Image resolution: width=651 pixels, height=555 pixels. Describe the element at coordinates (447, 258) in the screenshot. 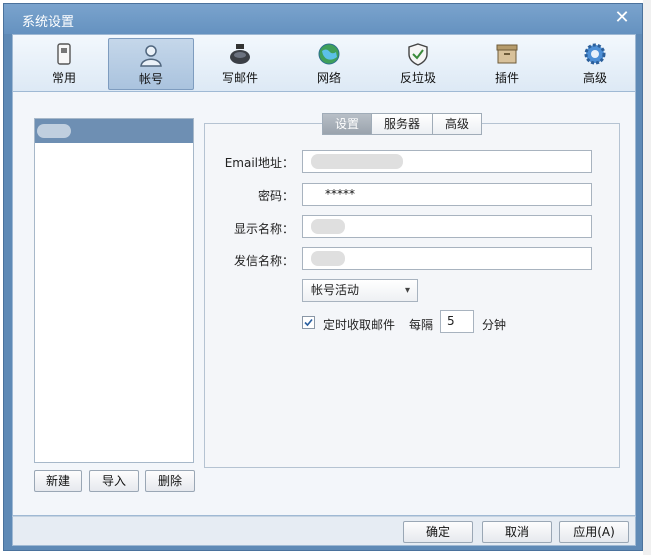

I see `sender-name-field` at that location.